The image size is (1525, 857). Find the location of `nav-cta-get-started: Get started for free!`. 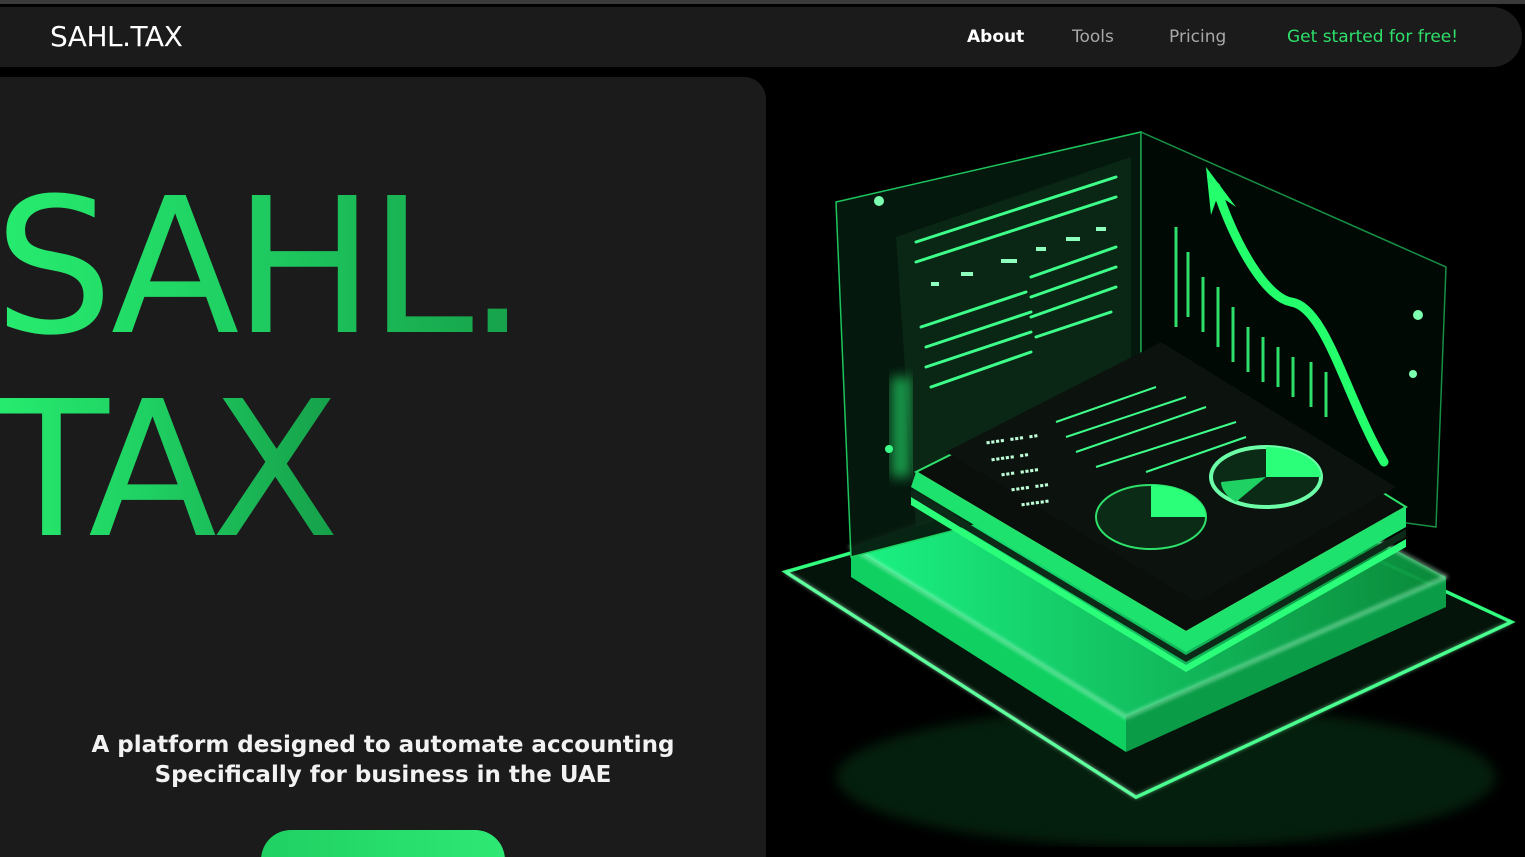

nav-cta-get-started: Get started for free! is located at coordinates (1372, 37).